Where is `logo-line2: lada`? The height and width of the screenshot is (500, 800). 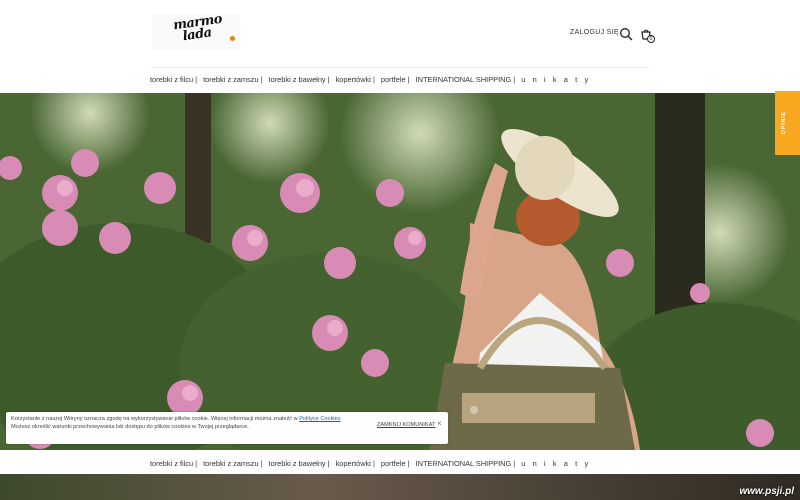
logo-line2: lada is located at coordinates (197, 35).